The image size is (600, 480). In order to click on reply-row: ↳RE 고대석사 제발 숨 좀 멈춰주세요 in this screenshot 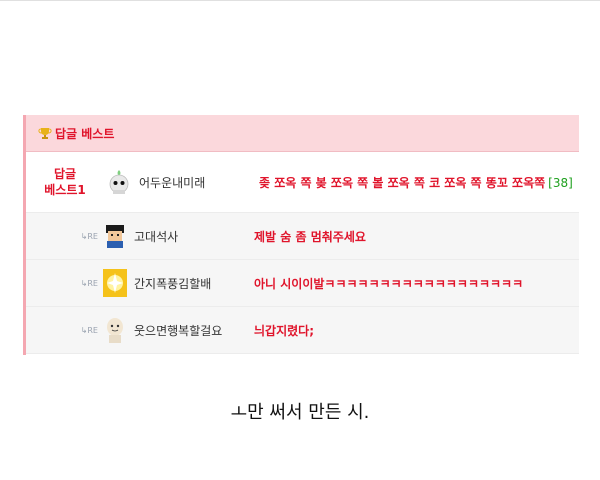, I will do `click(302, 236)`.